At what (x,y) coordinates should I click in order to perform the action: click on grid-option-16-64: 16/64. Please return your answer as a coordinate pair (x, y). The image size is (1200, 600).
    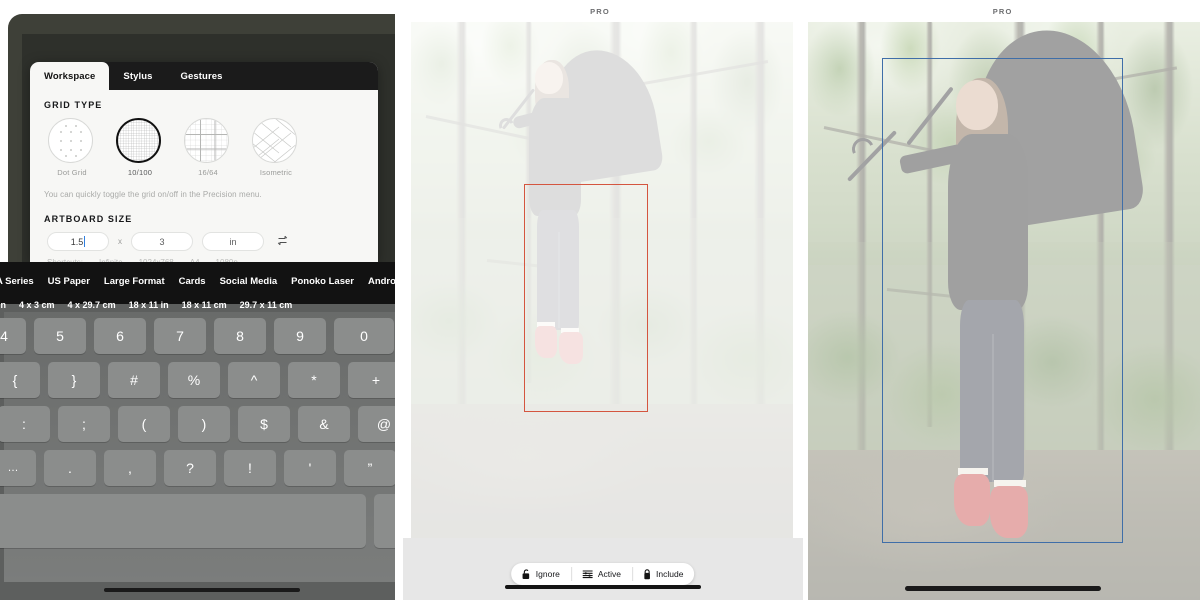
    Looking at the image, I should click on (208, 147).